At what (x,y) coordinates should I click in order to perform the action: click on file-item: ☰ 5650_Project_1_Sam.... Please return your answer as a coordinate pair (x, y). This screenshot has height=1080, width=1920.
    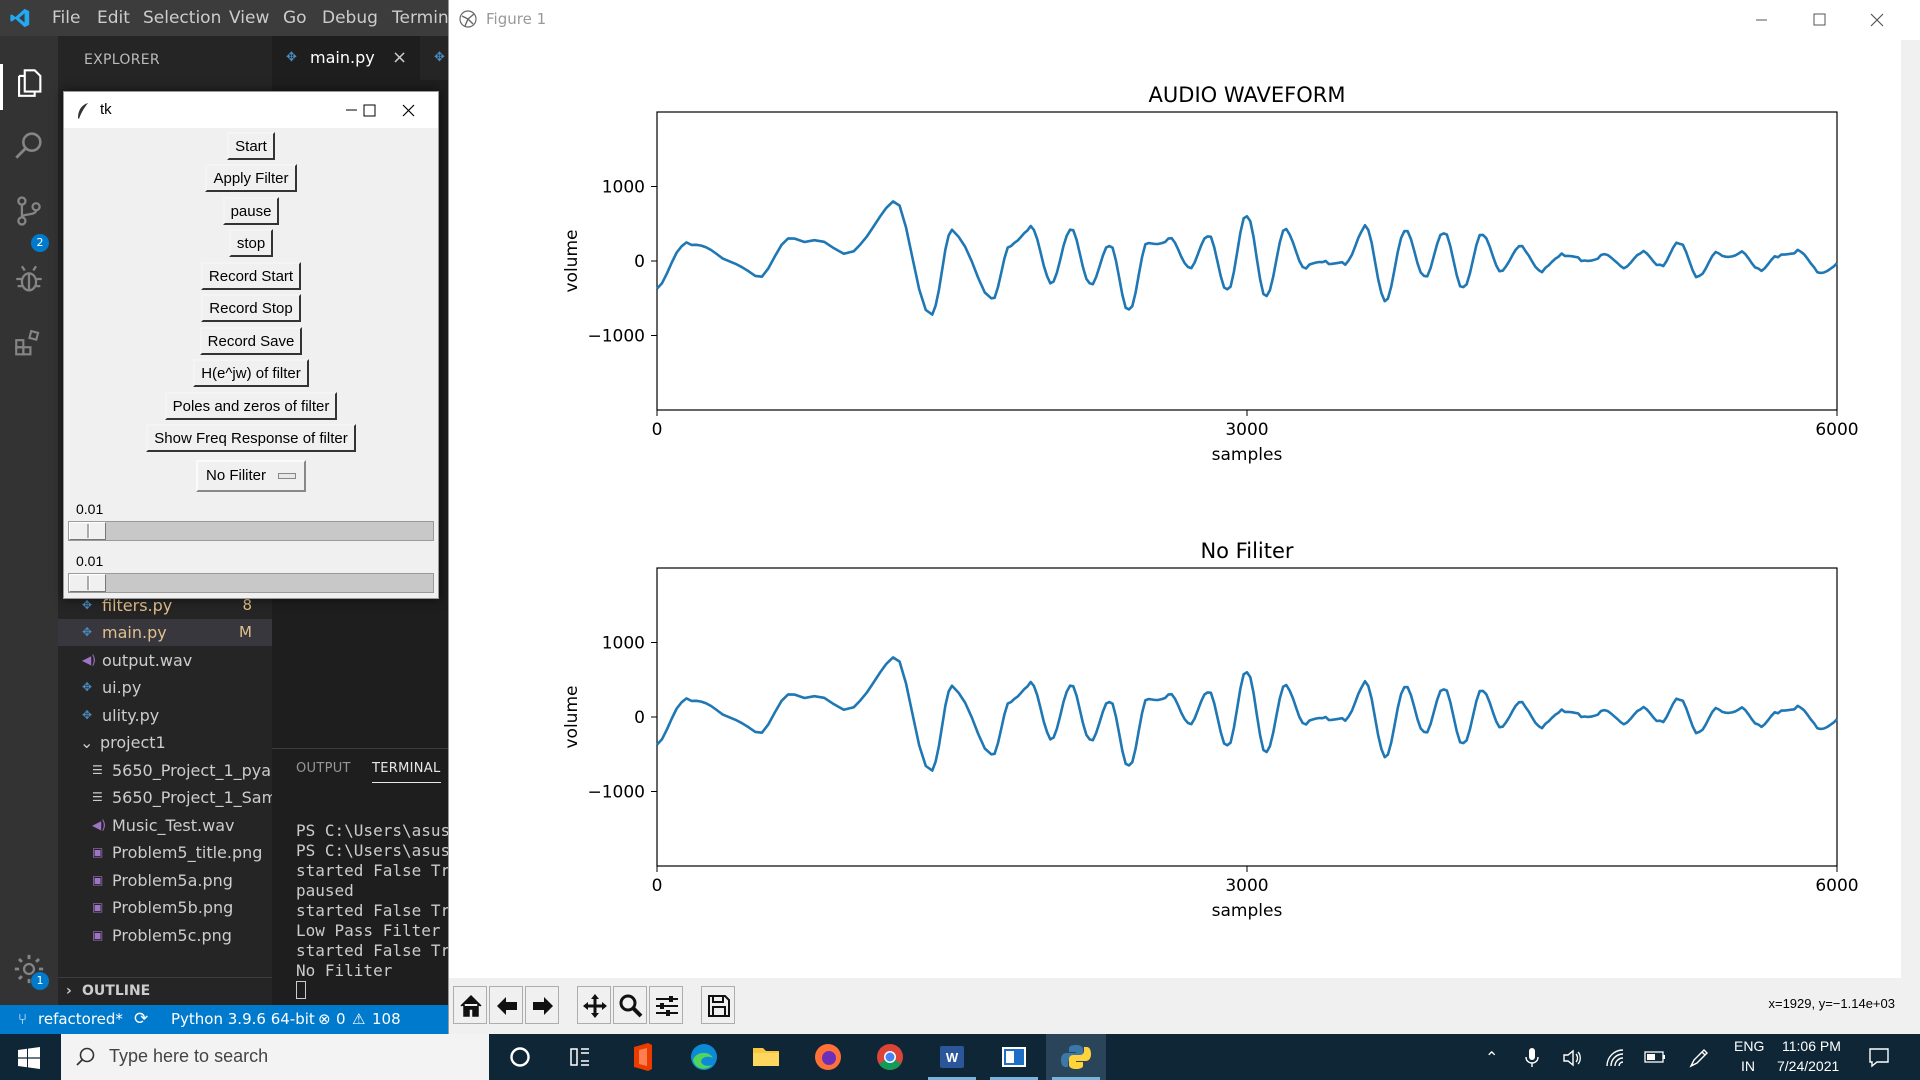
    Looking at the image, I should click on (175, 797).